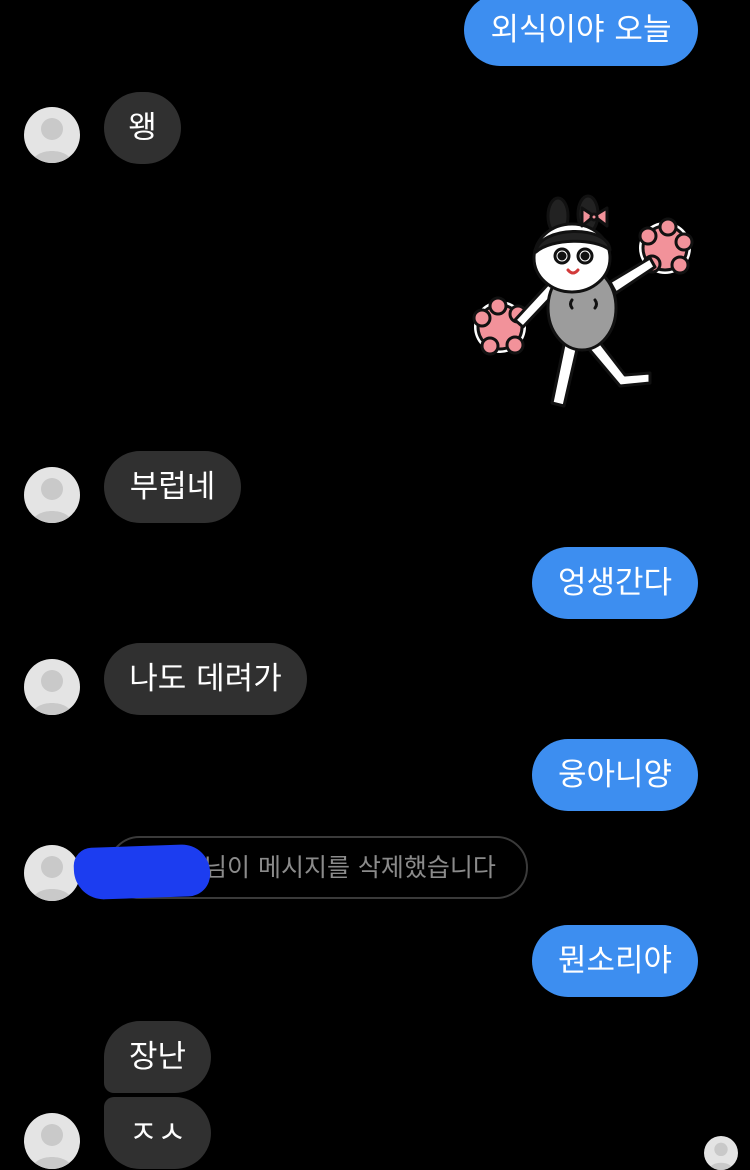 The width and height of the screenshot is (750, 1170). I want to click on outgoing-message-bubble: 웅아니양, so click(615, 775).